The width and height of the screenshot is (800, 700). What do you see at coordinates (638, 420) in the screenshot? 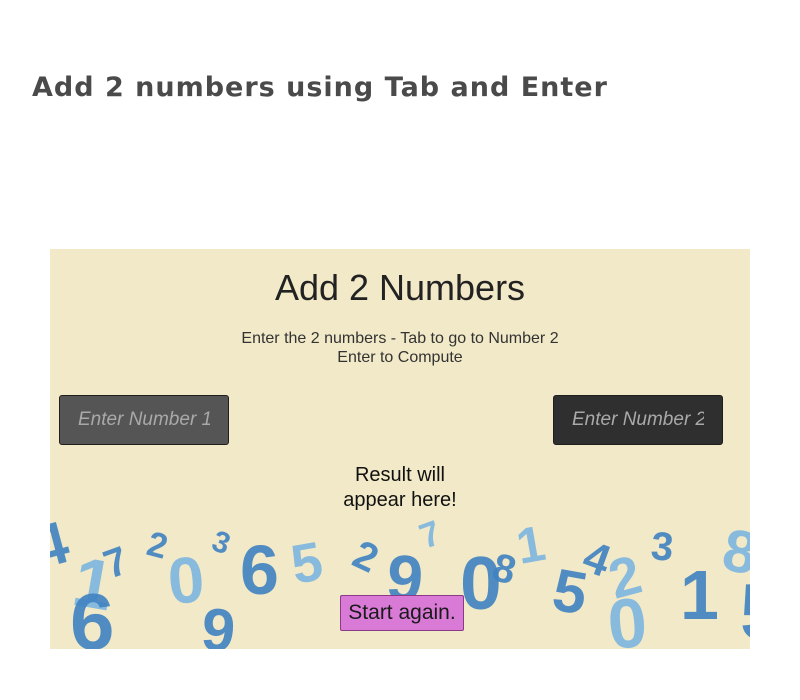
I see `number-2-input` at bounding box center [638, 420].